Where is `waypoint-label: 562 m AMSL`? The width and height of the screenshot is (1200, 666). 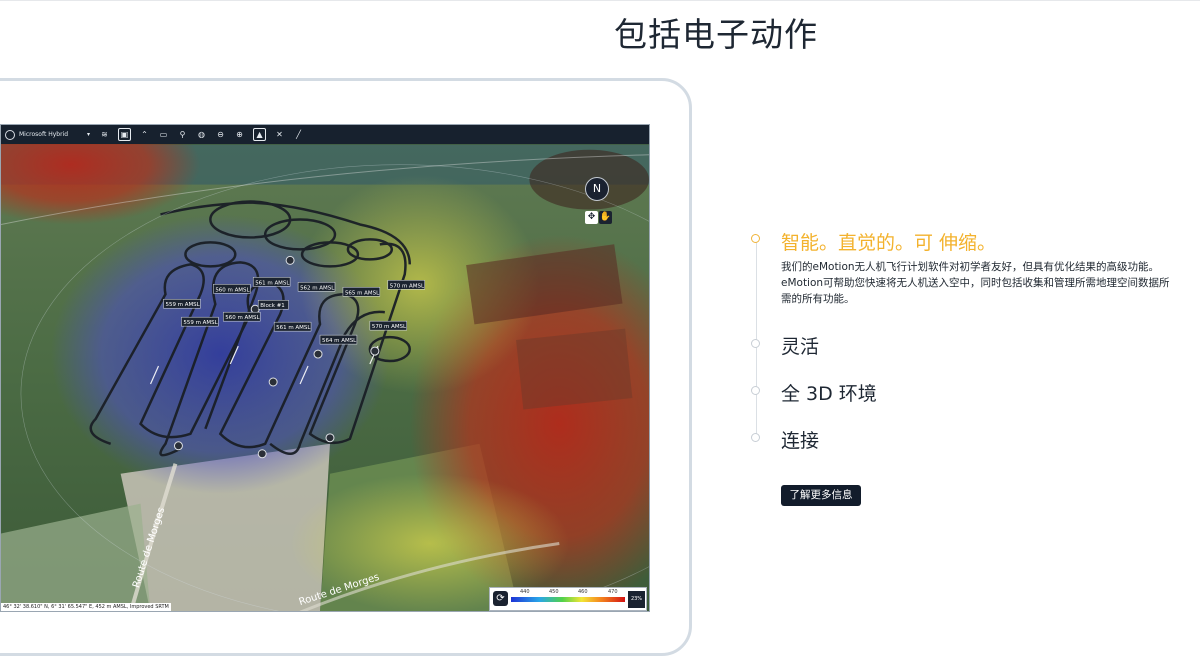
waypoint-label: 562 m AMSL is located at coordinates (316, 287).